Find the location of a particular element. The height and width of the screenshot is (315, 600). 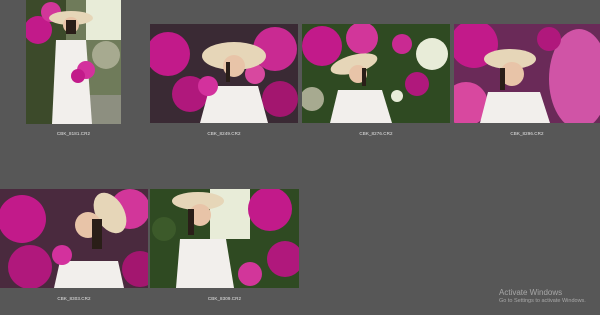

photo-filename: CBK_8296.CR2 is located at coordinates (527, 133).